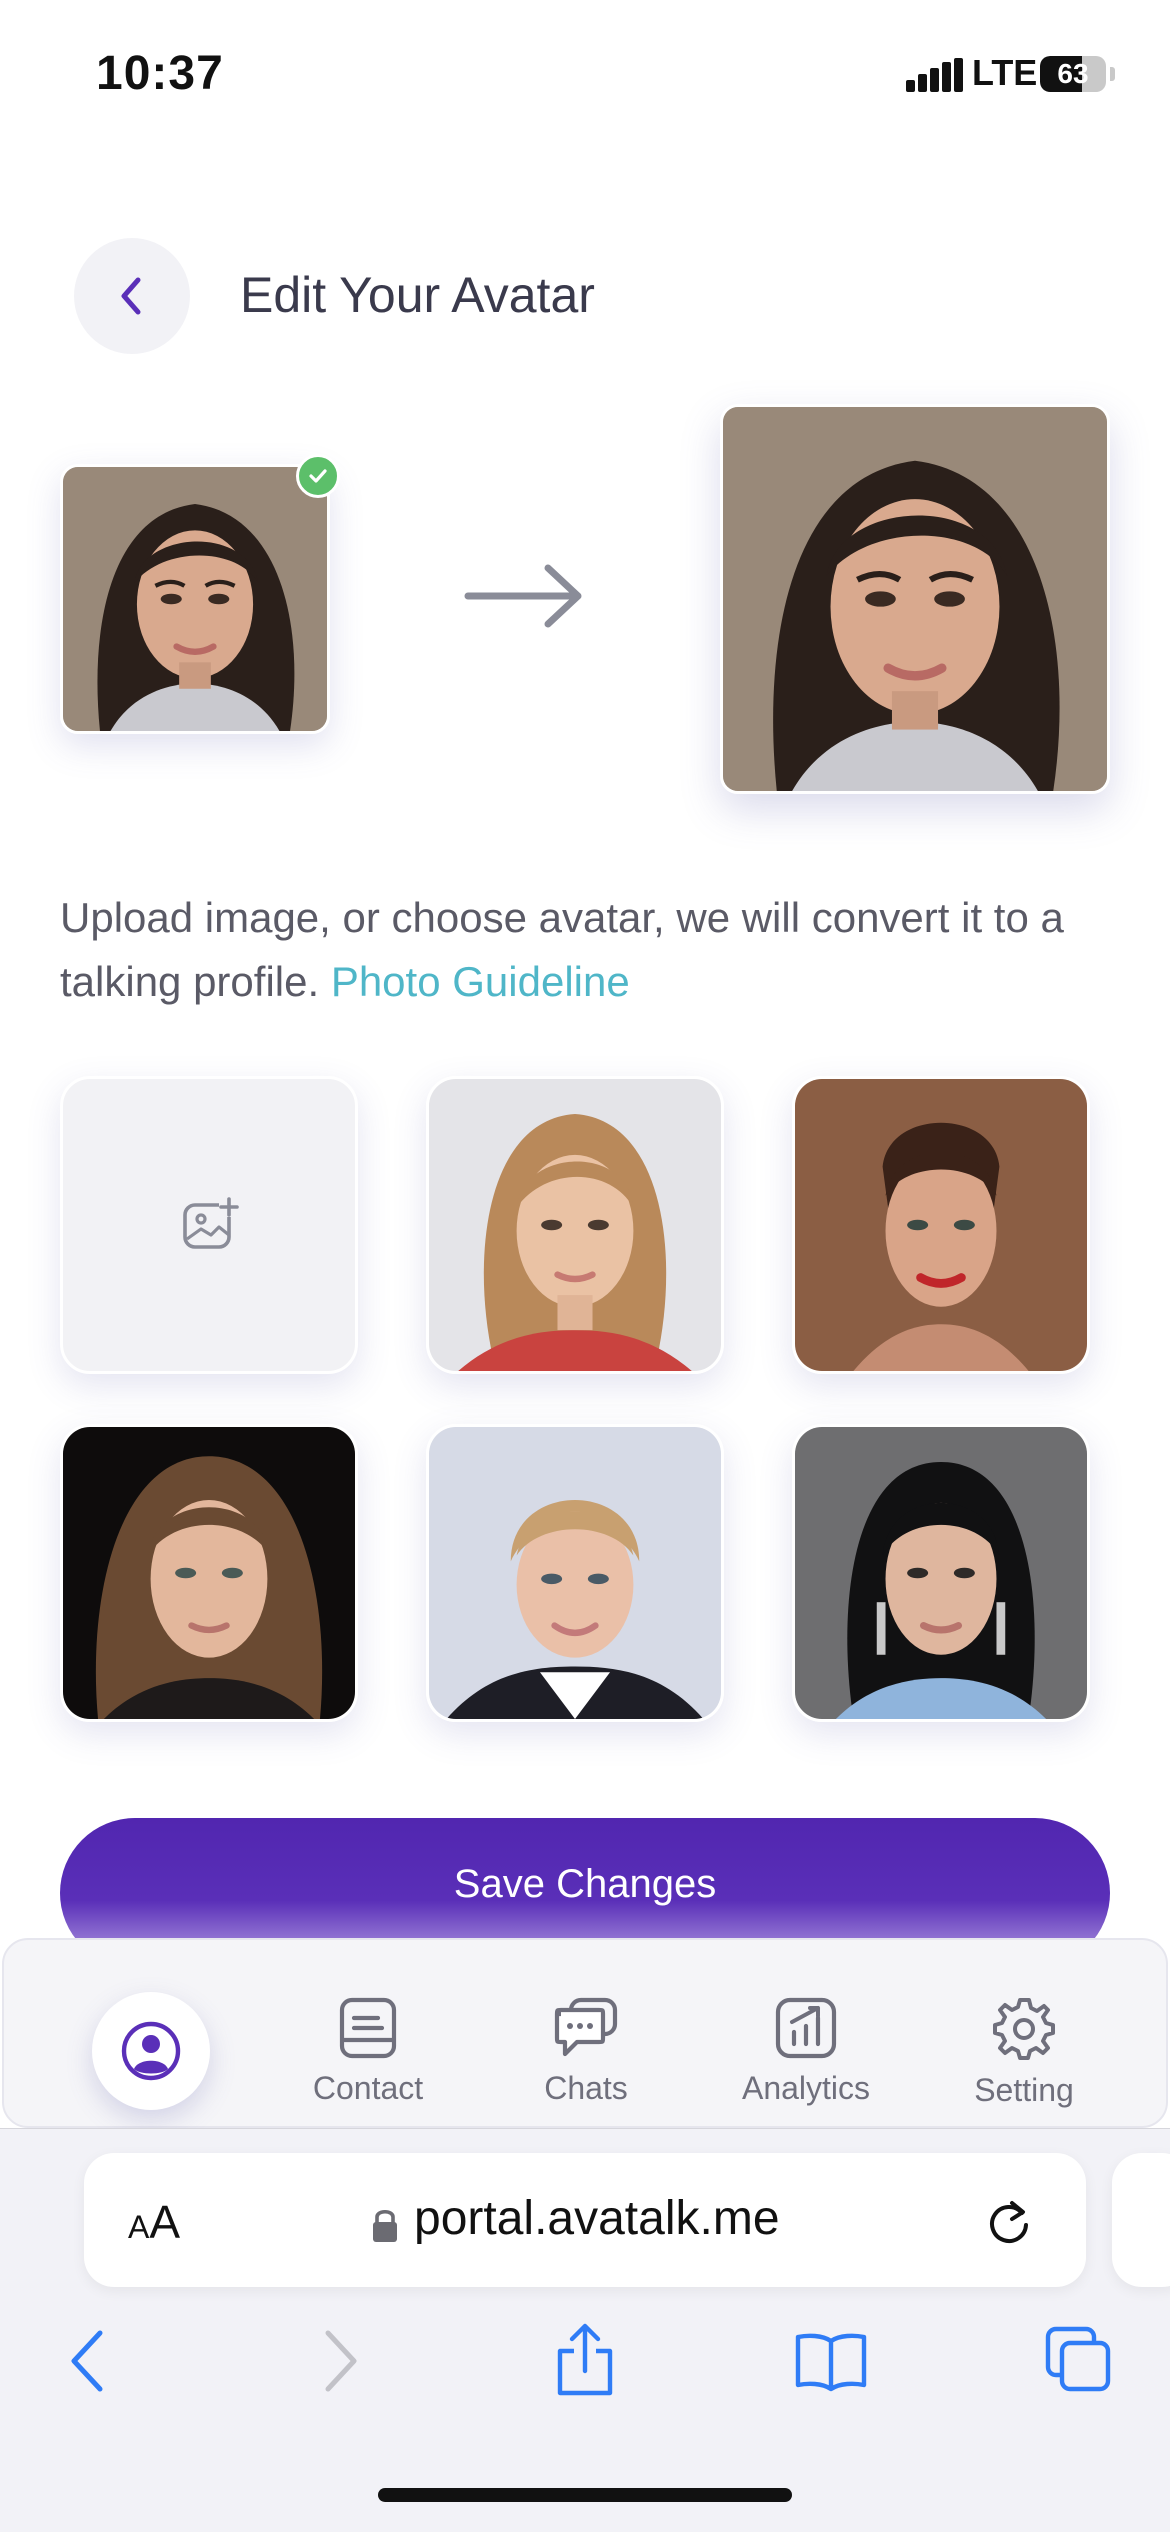 The width and height of the screenshot is (1170, 2532). I want to click on nav-item-analytics: Analytics, so click(806, 2051).